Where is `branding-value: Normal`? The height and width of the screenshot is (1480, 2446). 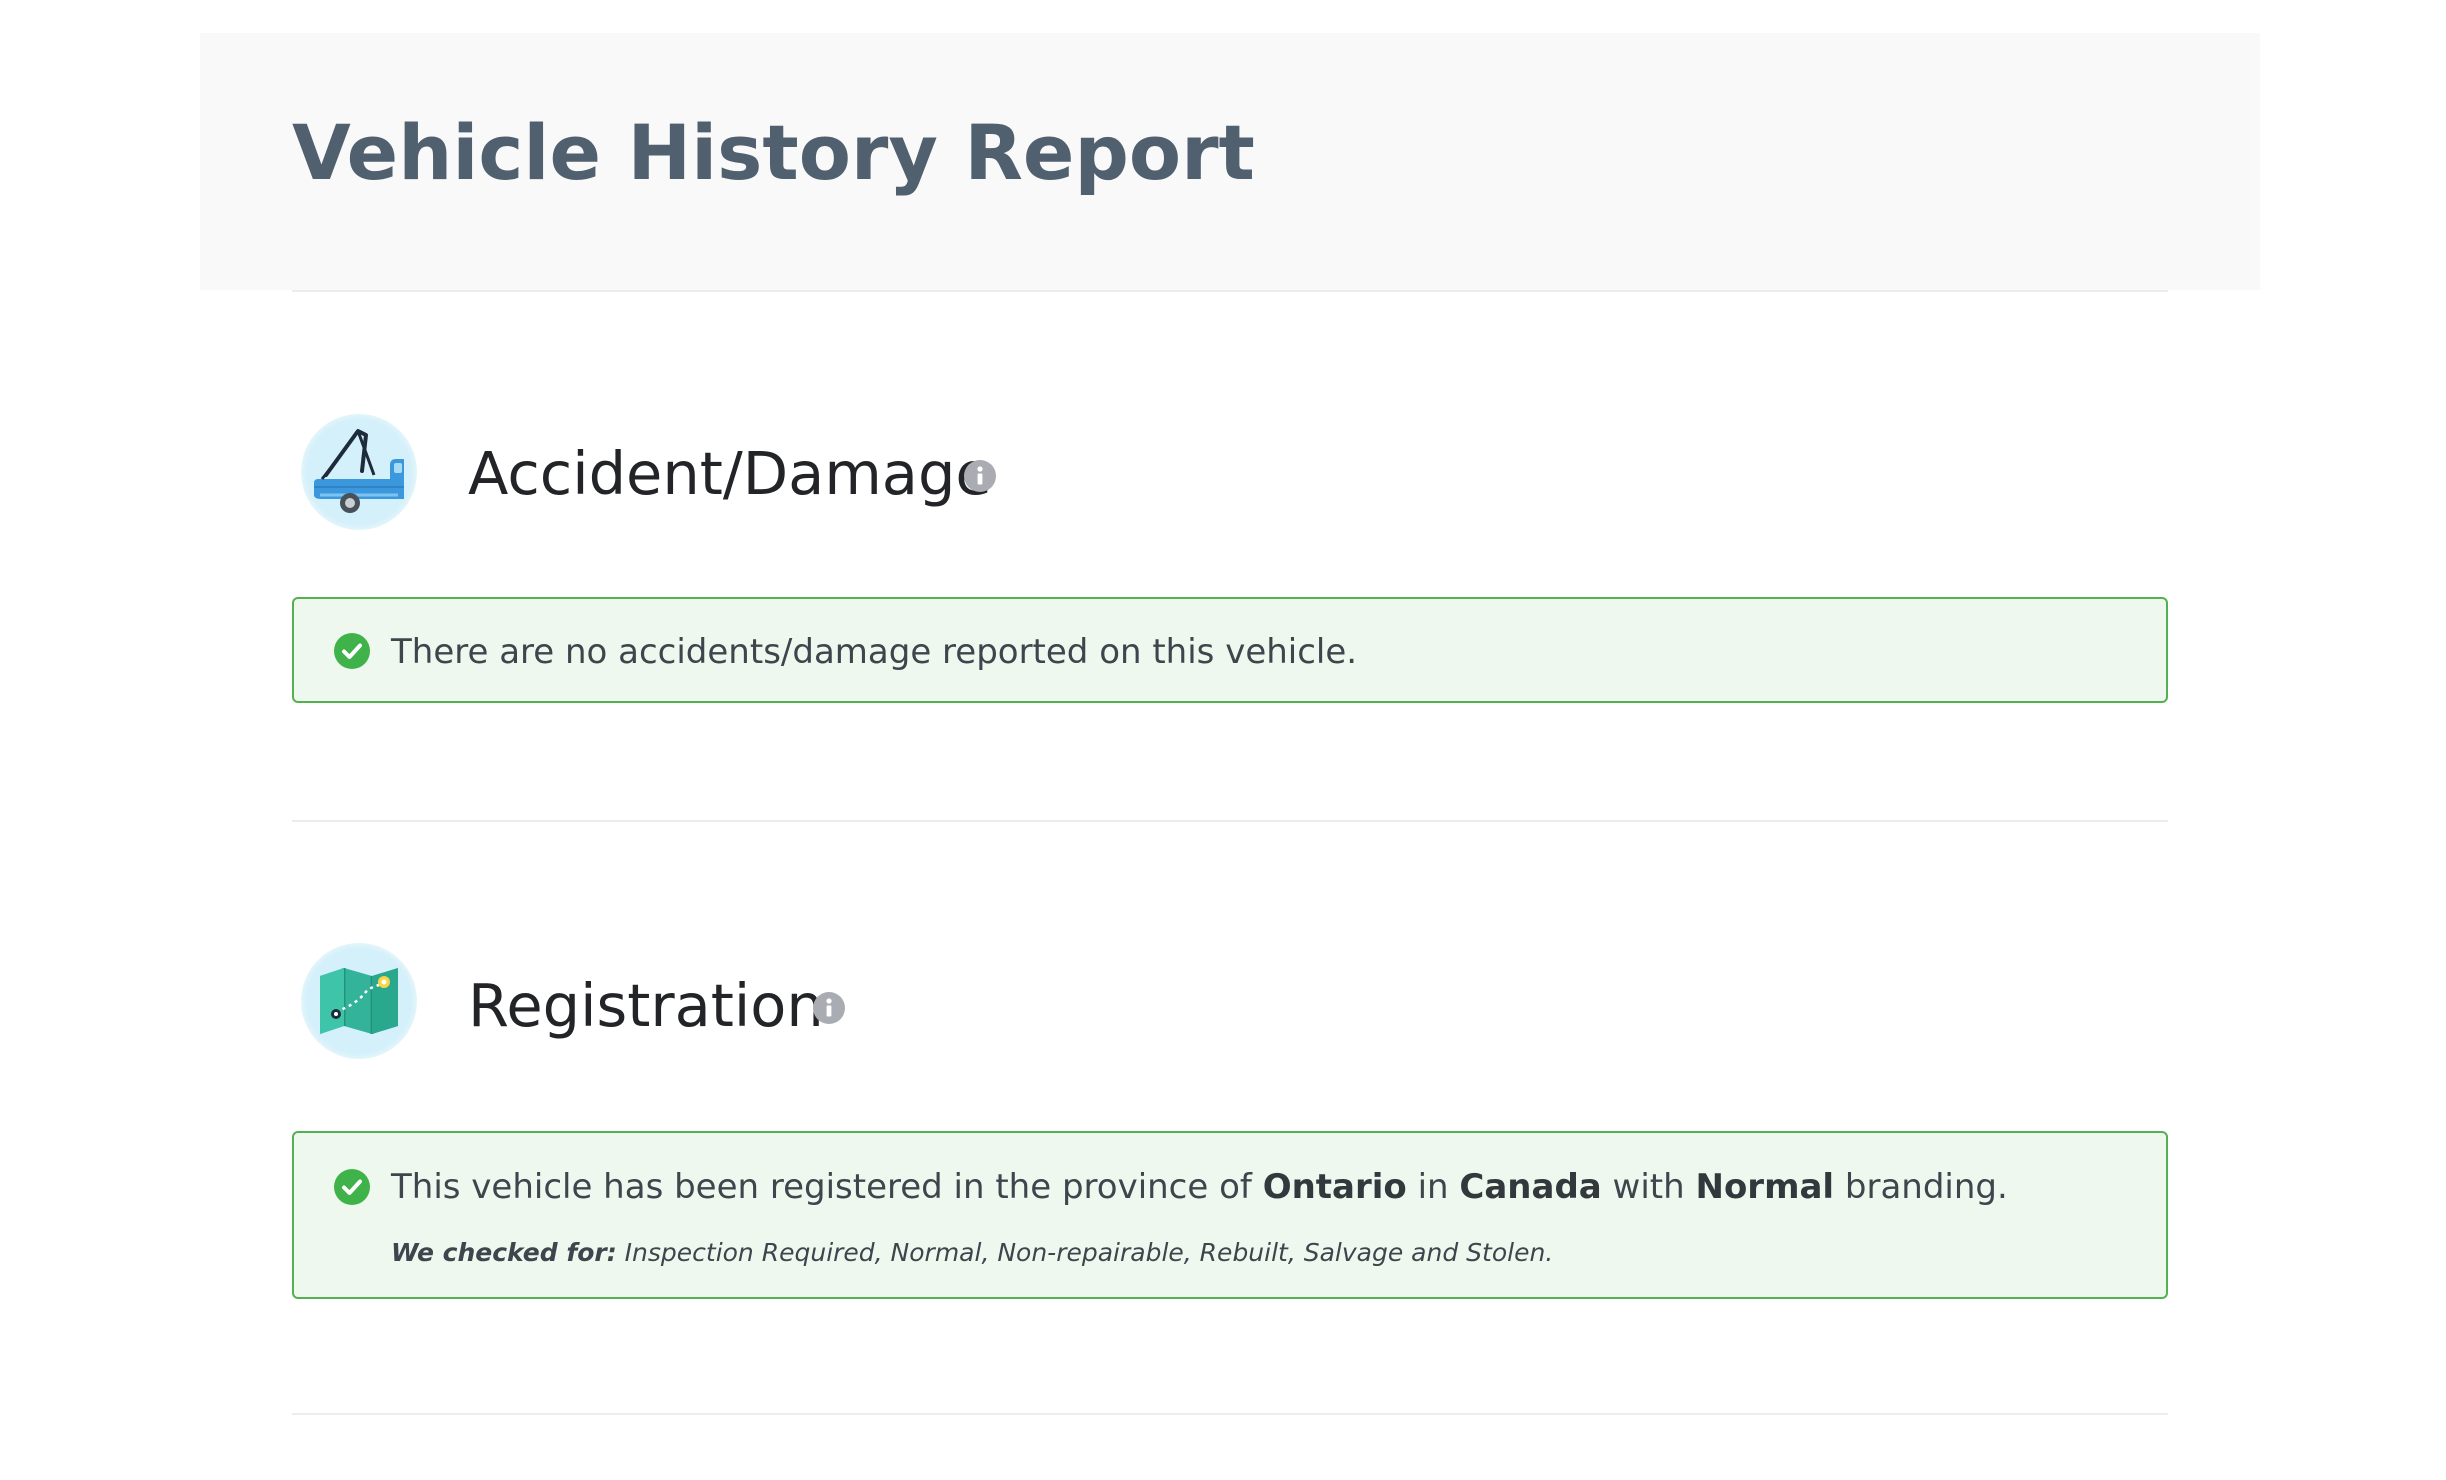
branding-value: Normal is located at coordinates (1765, 1187).